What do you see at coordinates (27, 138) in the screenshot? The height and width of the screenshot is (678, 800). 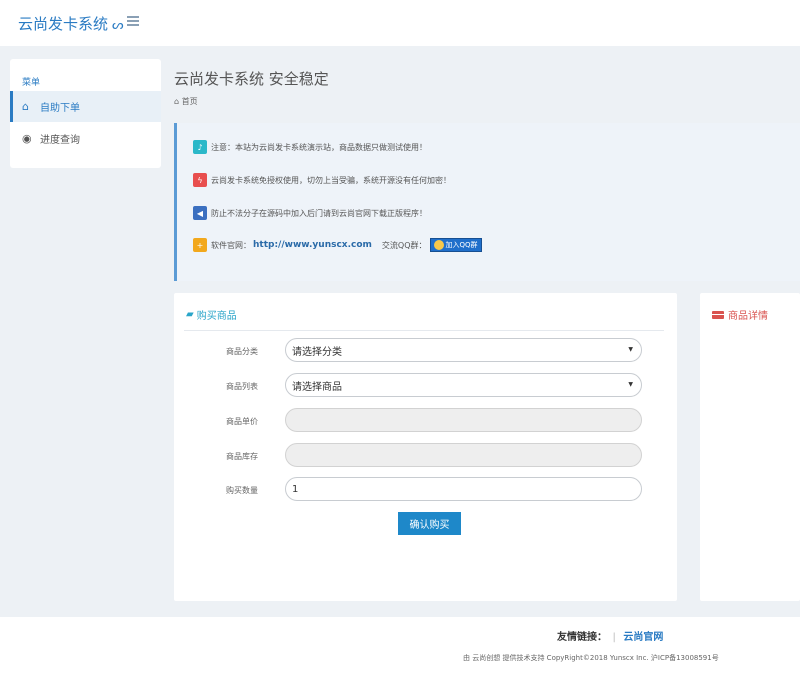 I see `eye-icon: ◉` at bounding box center [27, 138].